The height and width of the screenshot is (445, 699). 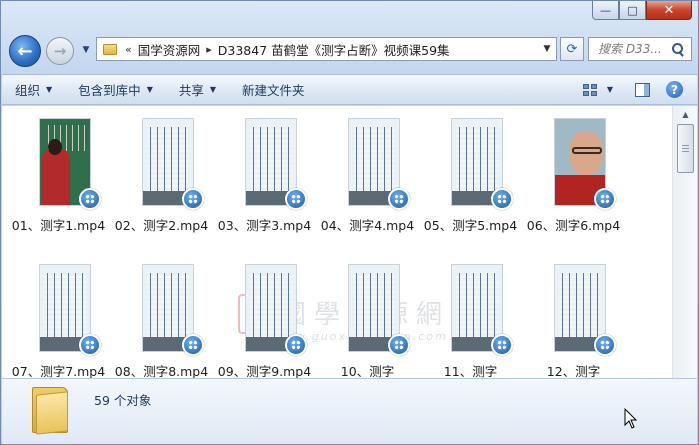 What do you see at coordinates (674, 89) in the screenshot?
I see `help-icon: ?` at bounding box center [674, 89].